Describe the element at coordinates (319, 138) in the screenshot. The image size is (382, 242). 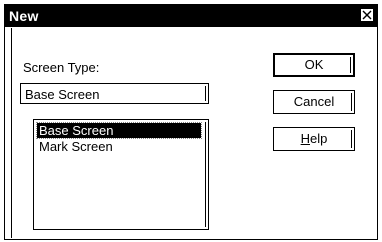
I see `help-label-rest: elp` at that location.